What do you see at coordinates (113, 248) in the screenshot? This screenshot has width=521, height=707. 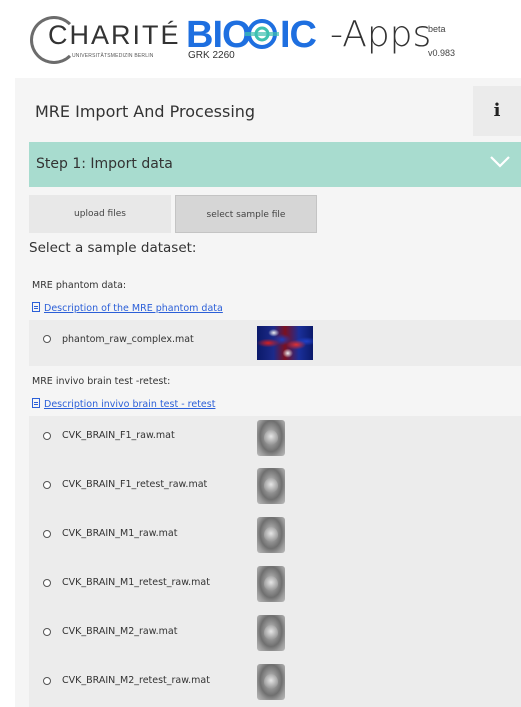 I see `select-dataset-heading: Select a sample dataset:` at bounding box center [113, 248].